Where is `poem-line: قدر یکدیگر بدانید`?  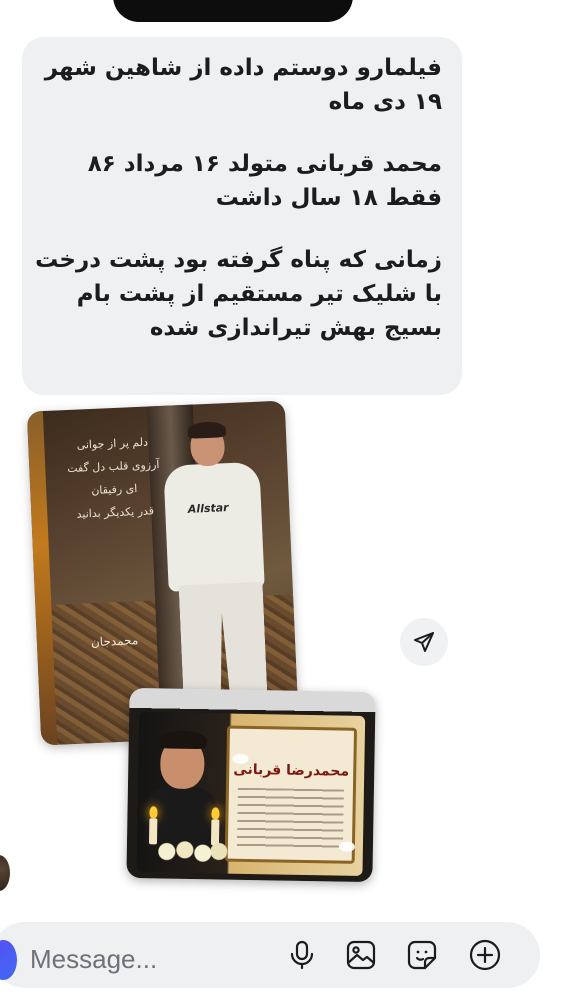 poem-line: قدر یکدیگر بدانید is located at coordinates (115, 512).